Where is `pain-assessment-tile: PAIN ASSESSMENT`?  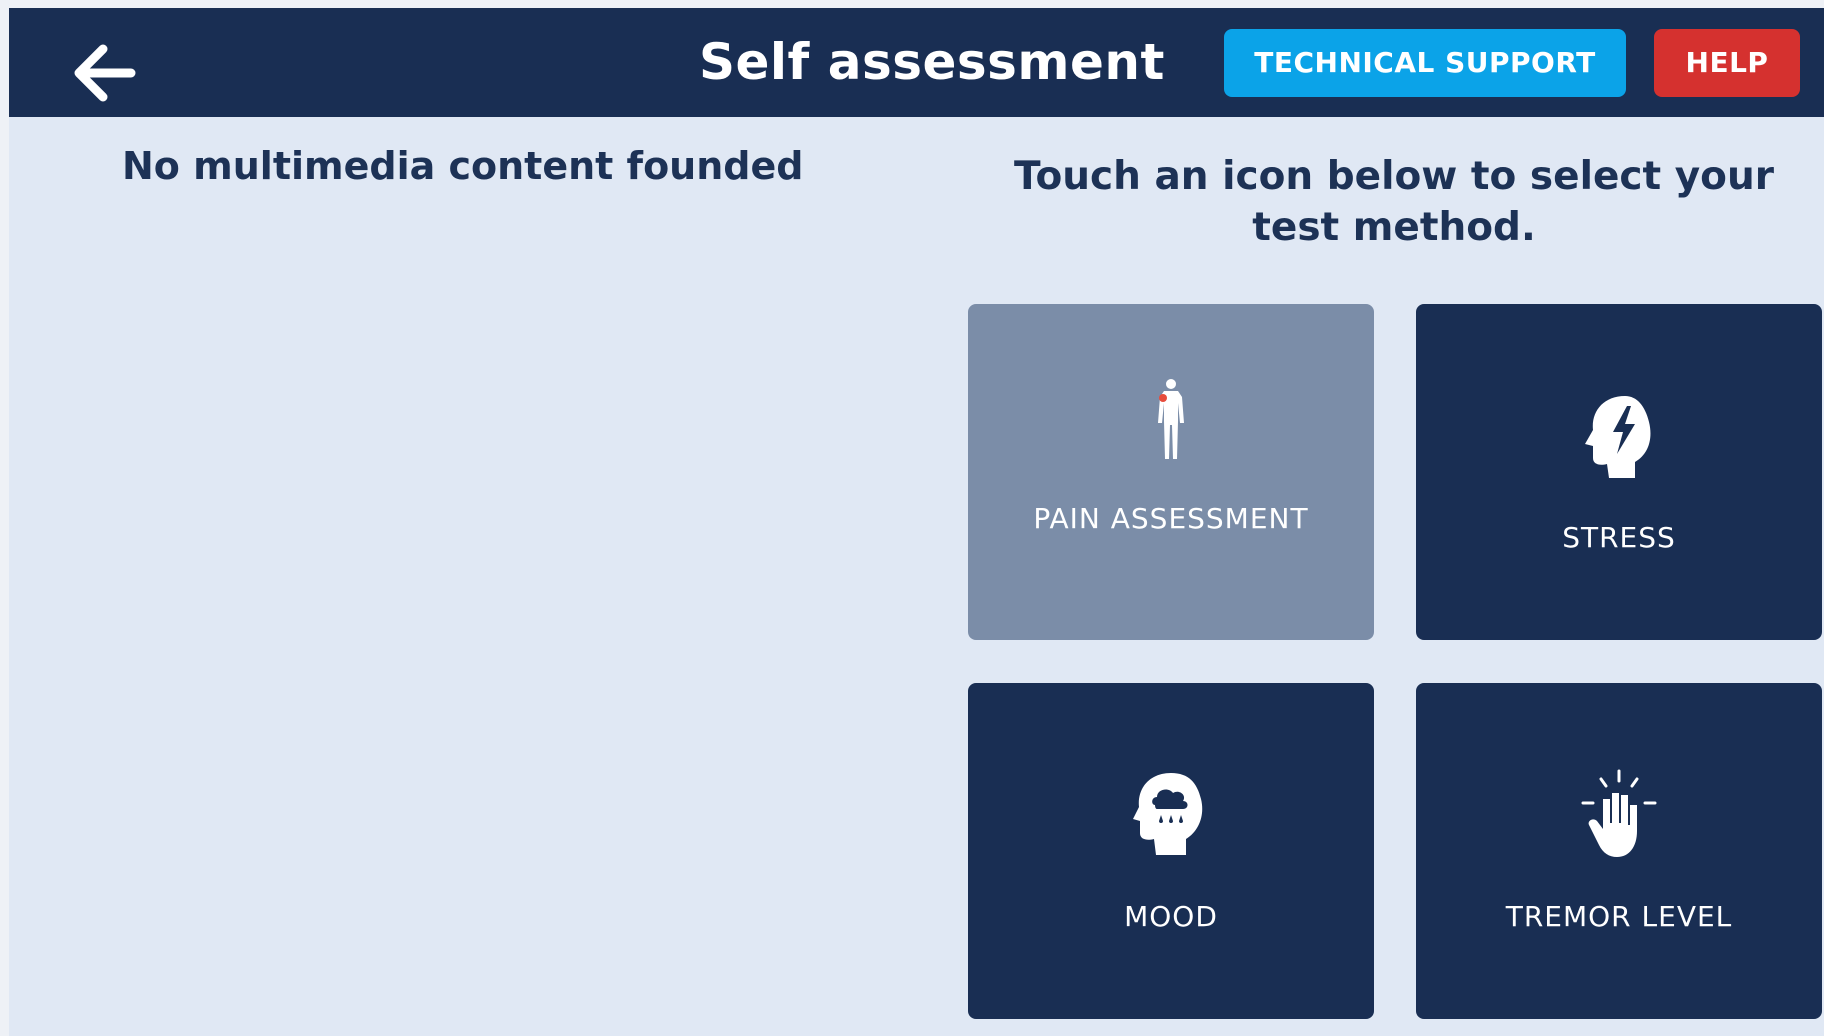
pain-assessment-tile: PAIN ASSESSMENT is located at coordinates (1171, 472).